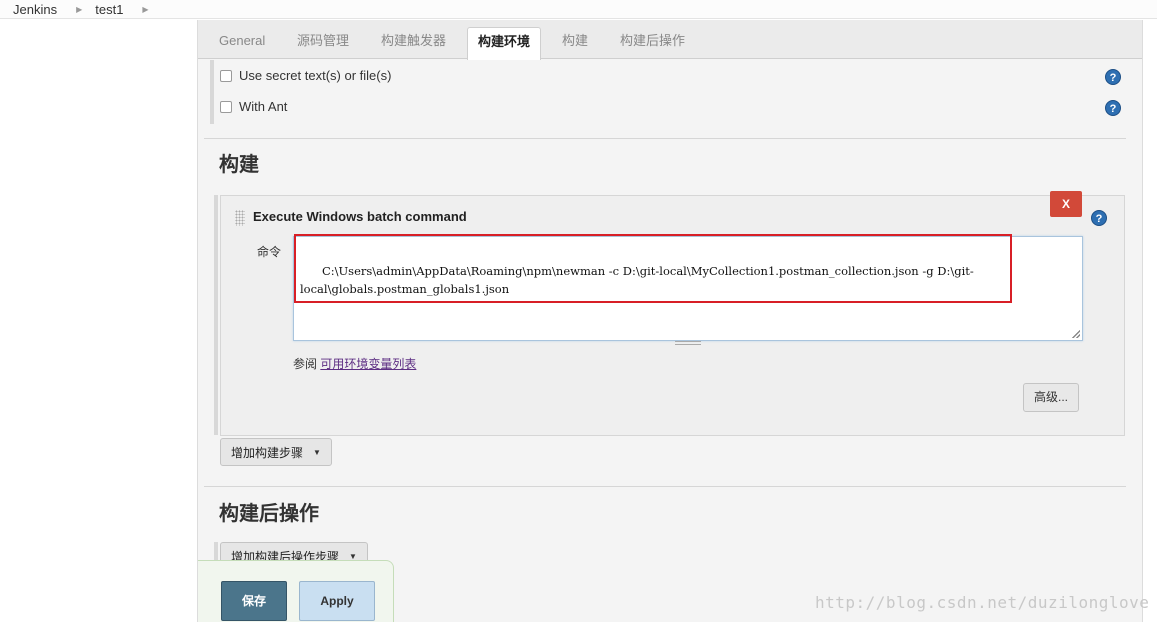  I want to click on caret-down-icon: ▼, so click(317, 452).